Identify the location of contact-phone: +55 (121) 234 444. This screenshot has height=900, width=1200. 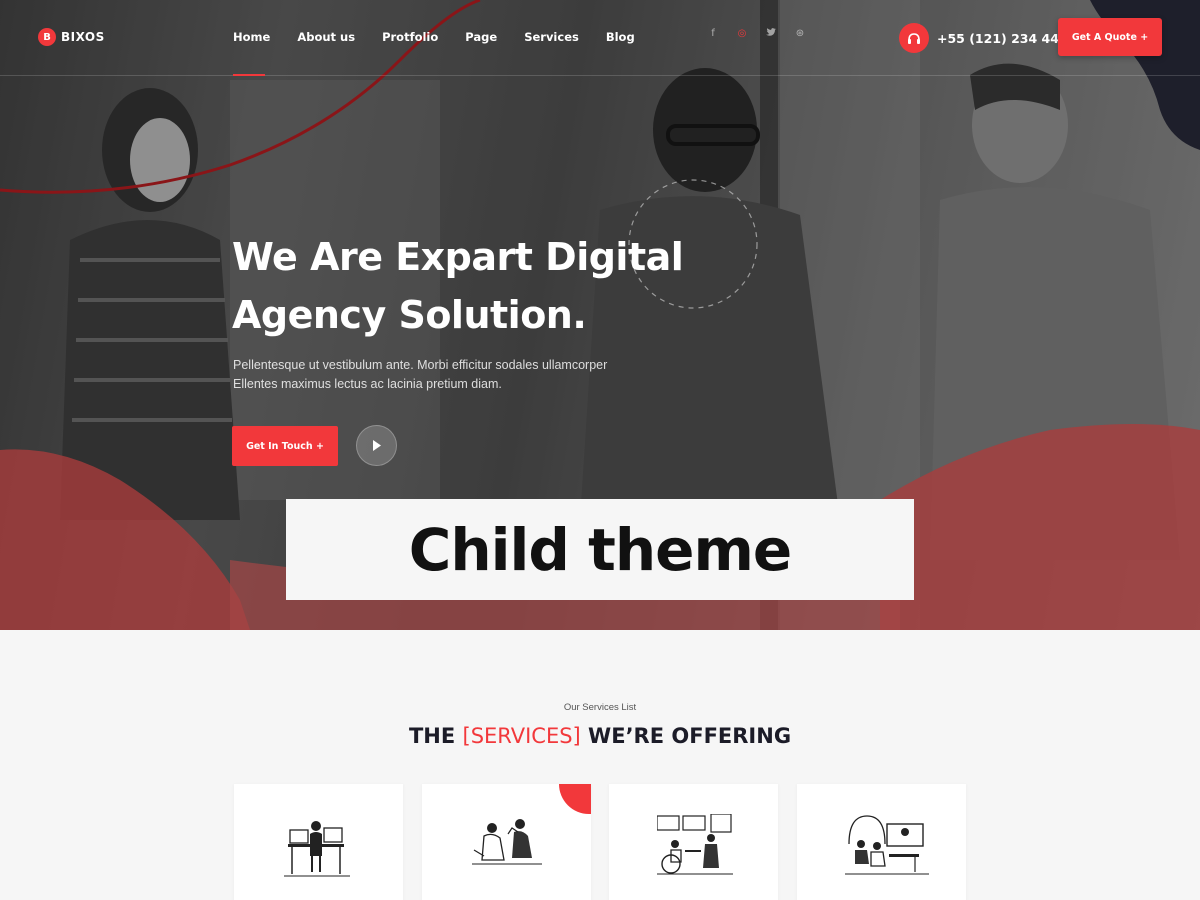
(983, 38).